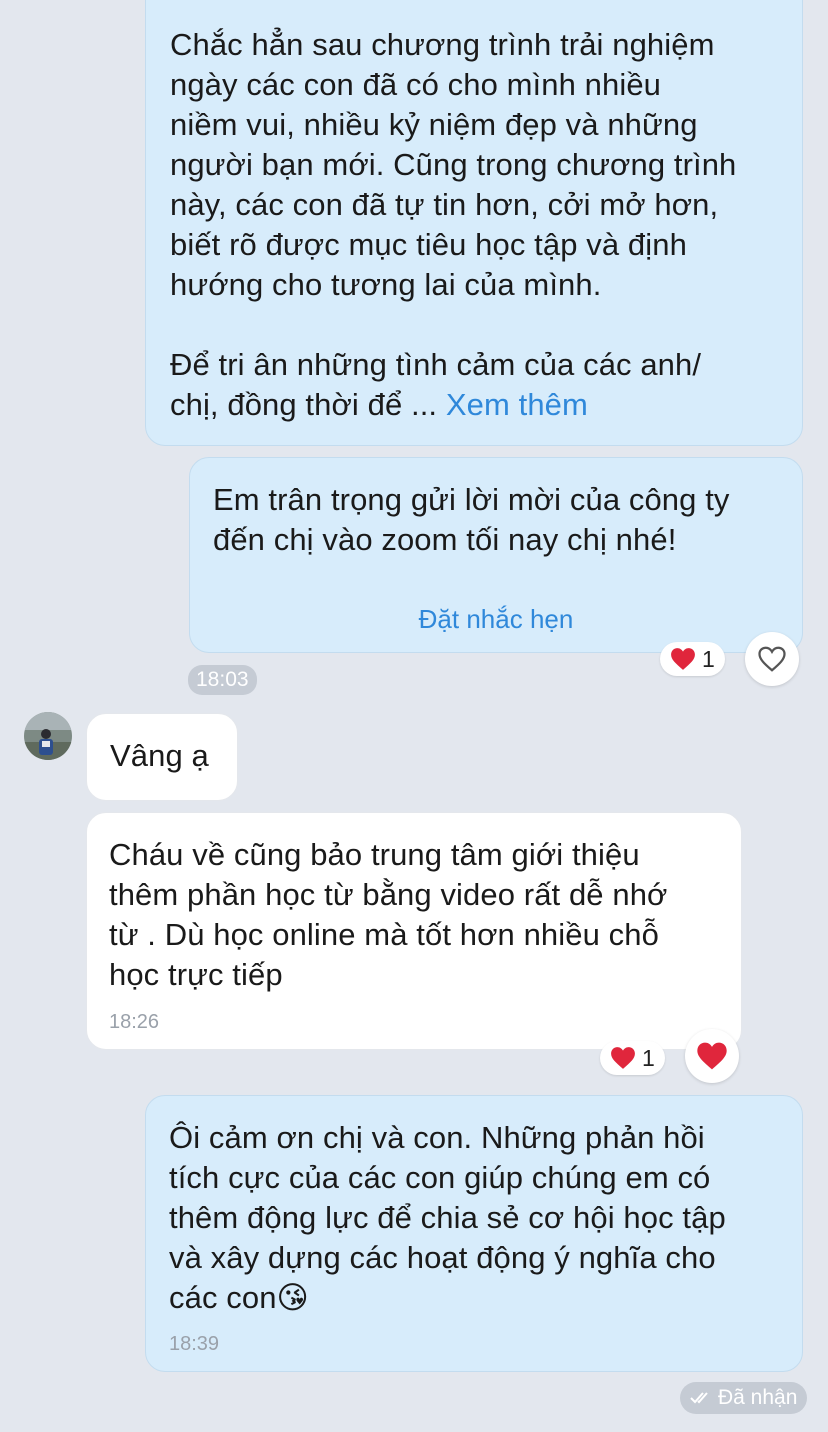 This screenshot has width=828, height=1432. Describe the element at coordinates (496, 619) in the screenshot. I see `set-reminder-button: Đặt nhắc hẹn` at that location.